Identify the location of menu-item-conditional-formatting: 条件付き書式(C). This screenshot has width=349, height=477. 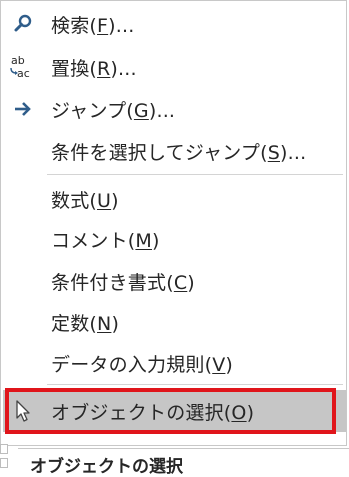
(173, 281).